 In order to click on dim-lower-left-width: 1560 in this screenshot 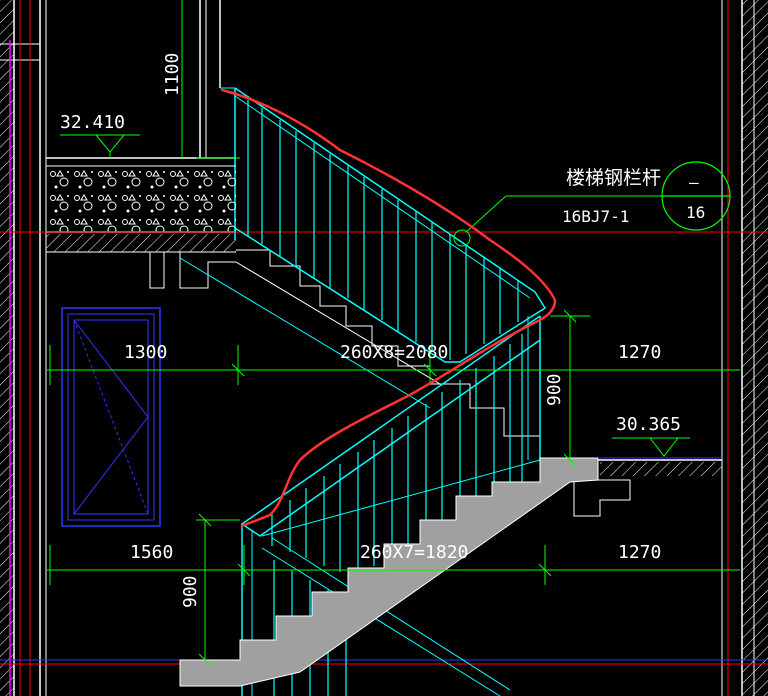, I will do `click(151, 552)`.